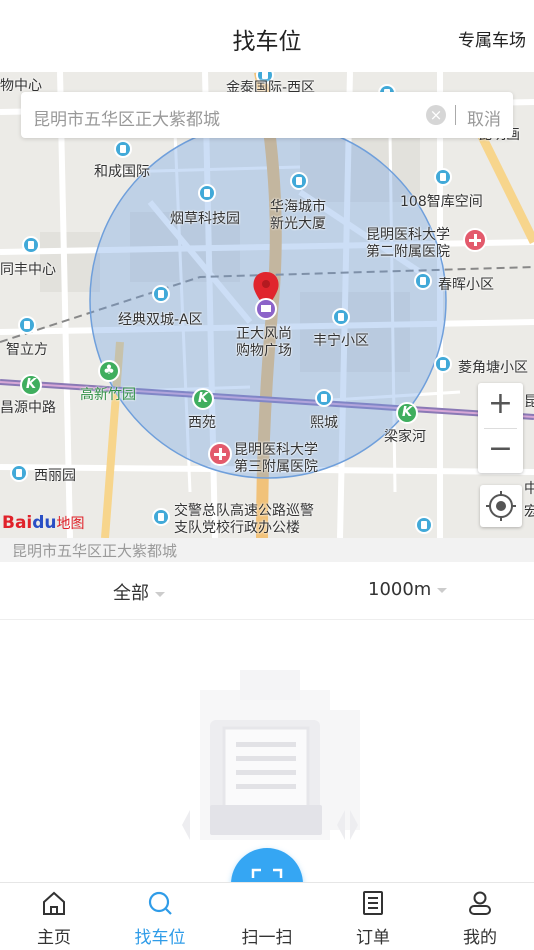 The width and height of the screenshot is (534, 950). I want to click on zoom-in-button: +, so click(500, 405).